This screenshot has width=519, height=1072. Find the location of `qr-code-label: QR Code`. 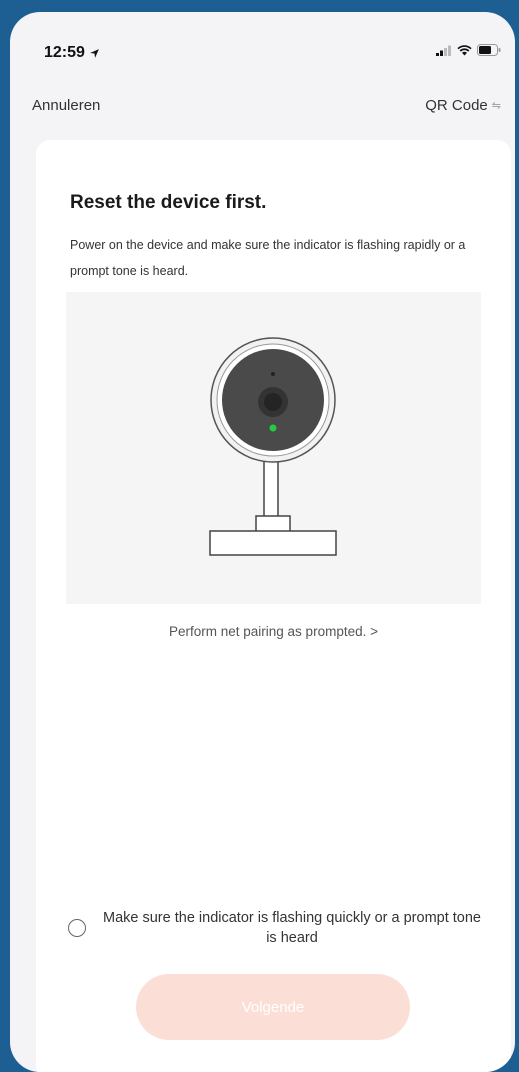

qr-code-label: QR Code is located at coordinates (456, 105).